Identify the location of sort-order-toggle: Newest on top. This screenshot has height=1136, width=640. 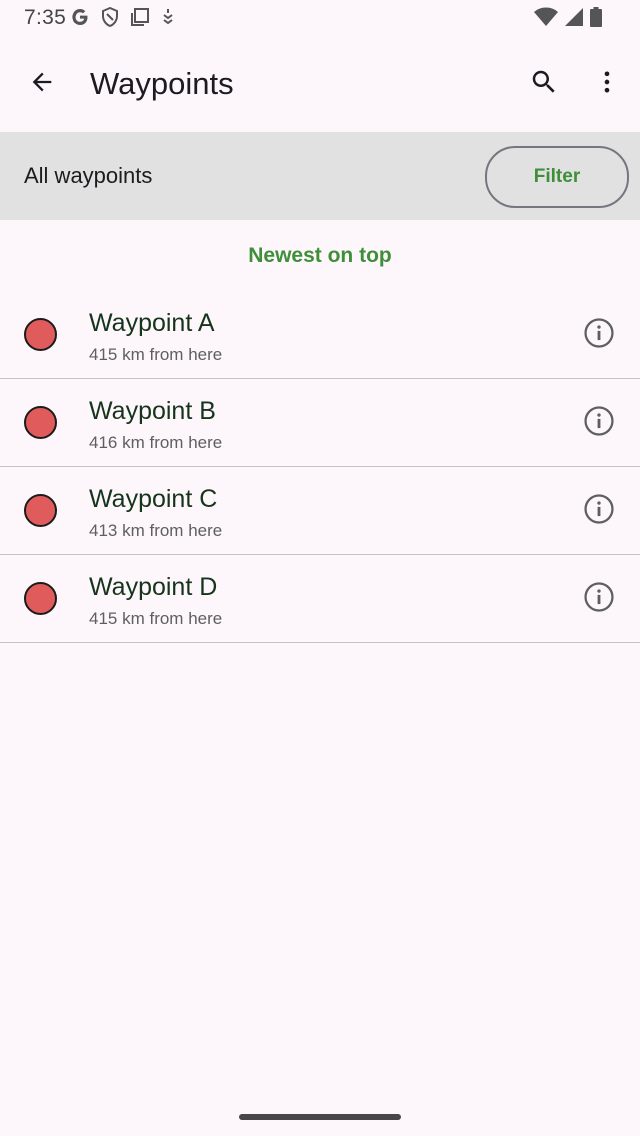
(320, 256).